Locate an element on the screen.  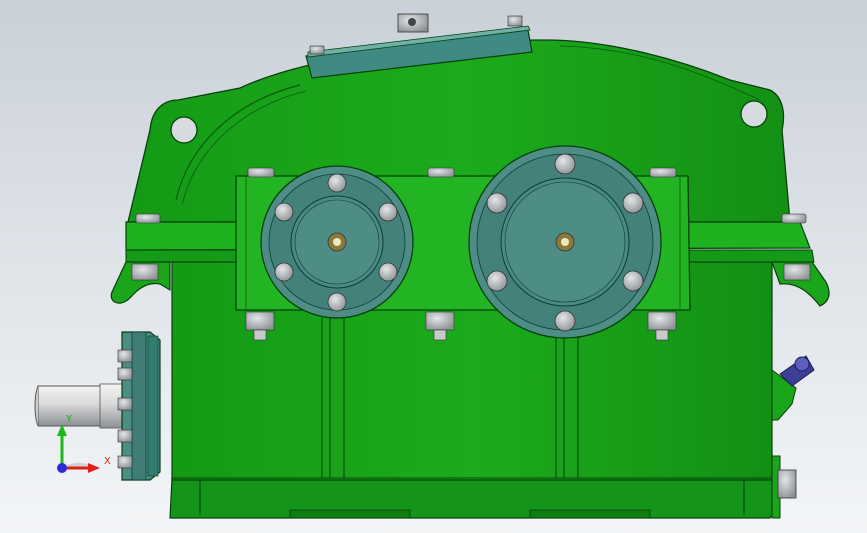
bearing-cap-input is located at coordinates (337, 242).